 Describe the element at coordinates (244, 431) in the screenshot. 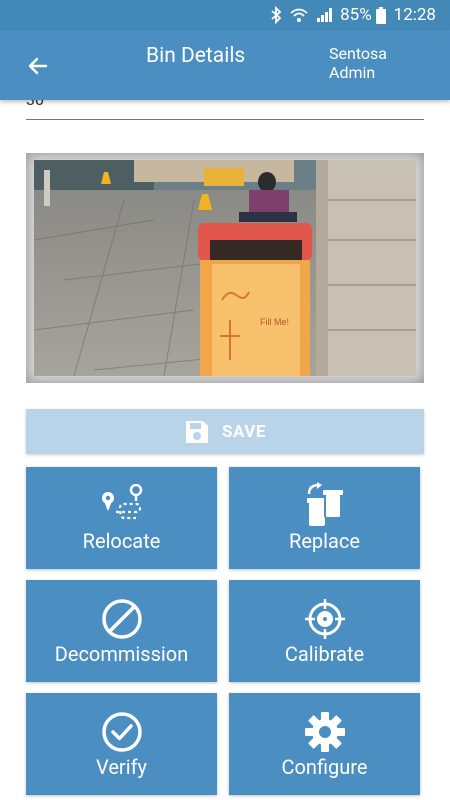

I see `save-button-label: SAVE` at that location.